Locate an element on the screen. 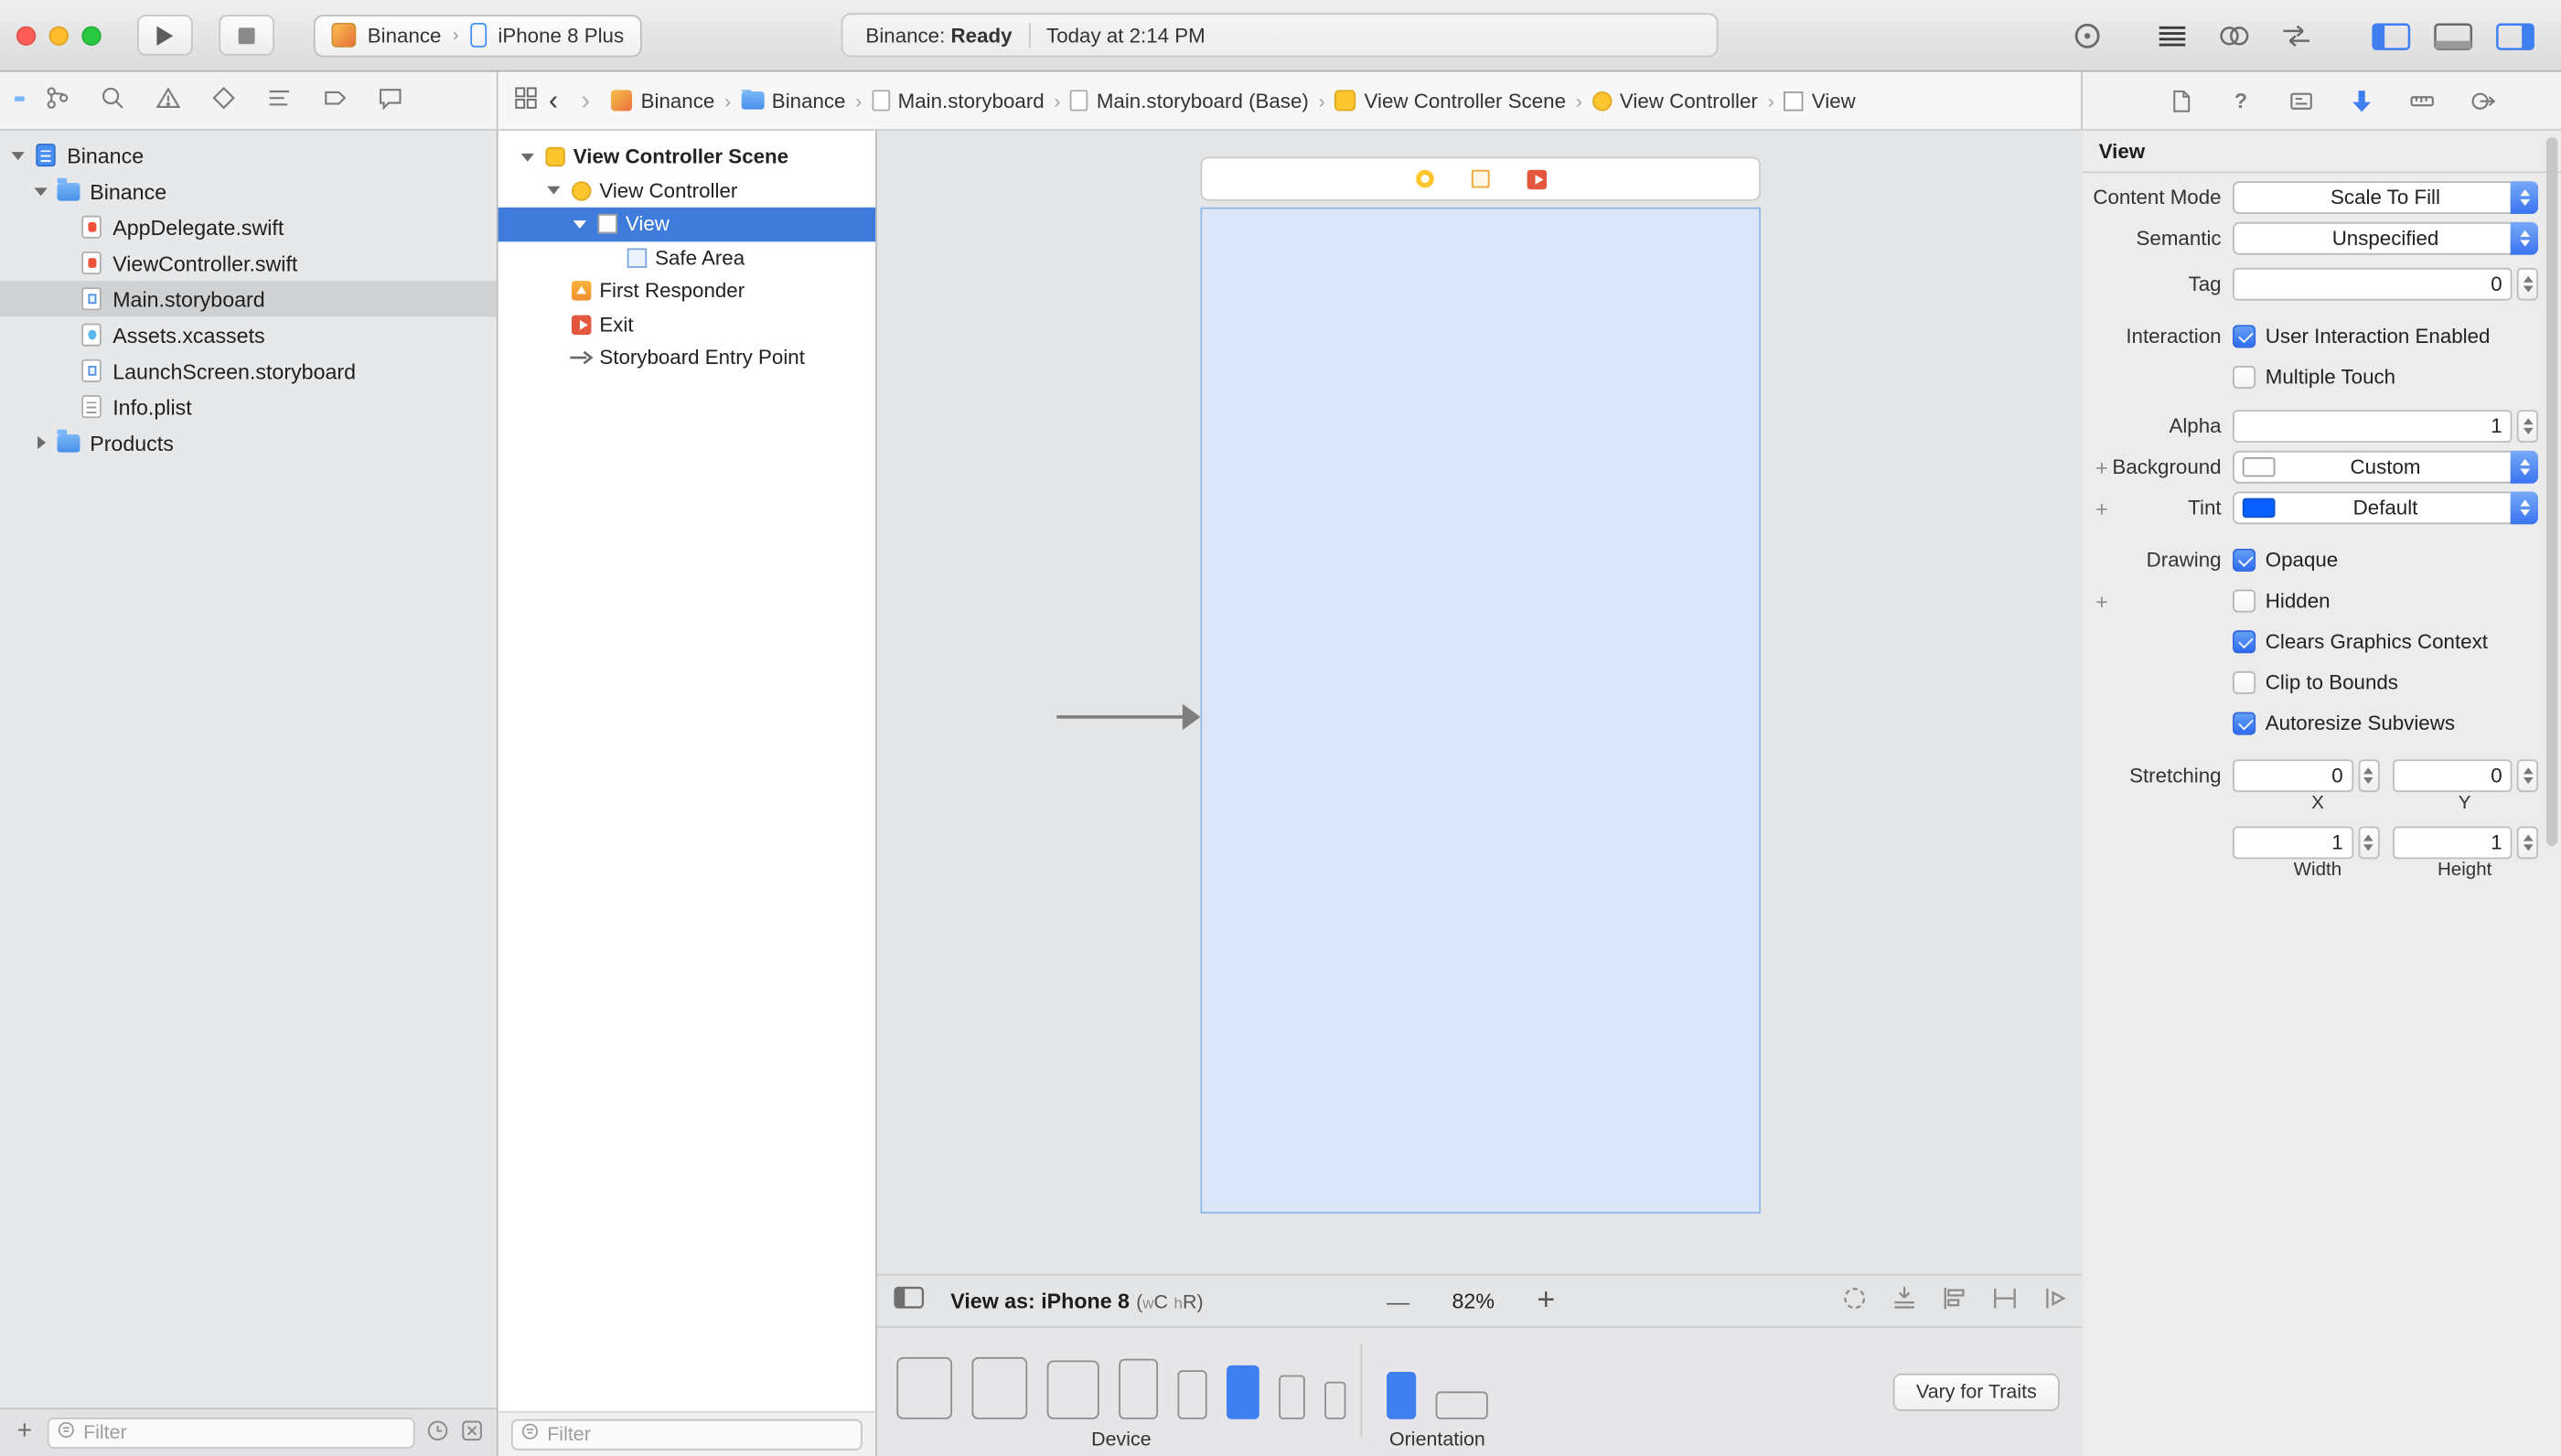 The image size is (2561, 1456). stretching-y-stepper is located at coordinates (2527, 776).